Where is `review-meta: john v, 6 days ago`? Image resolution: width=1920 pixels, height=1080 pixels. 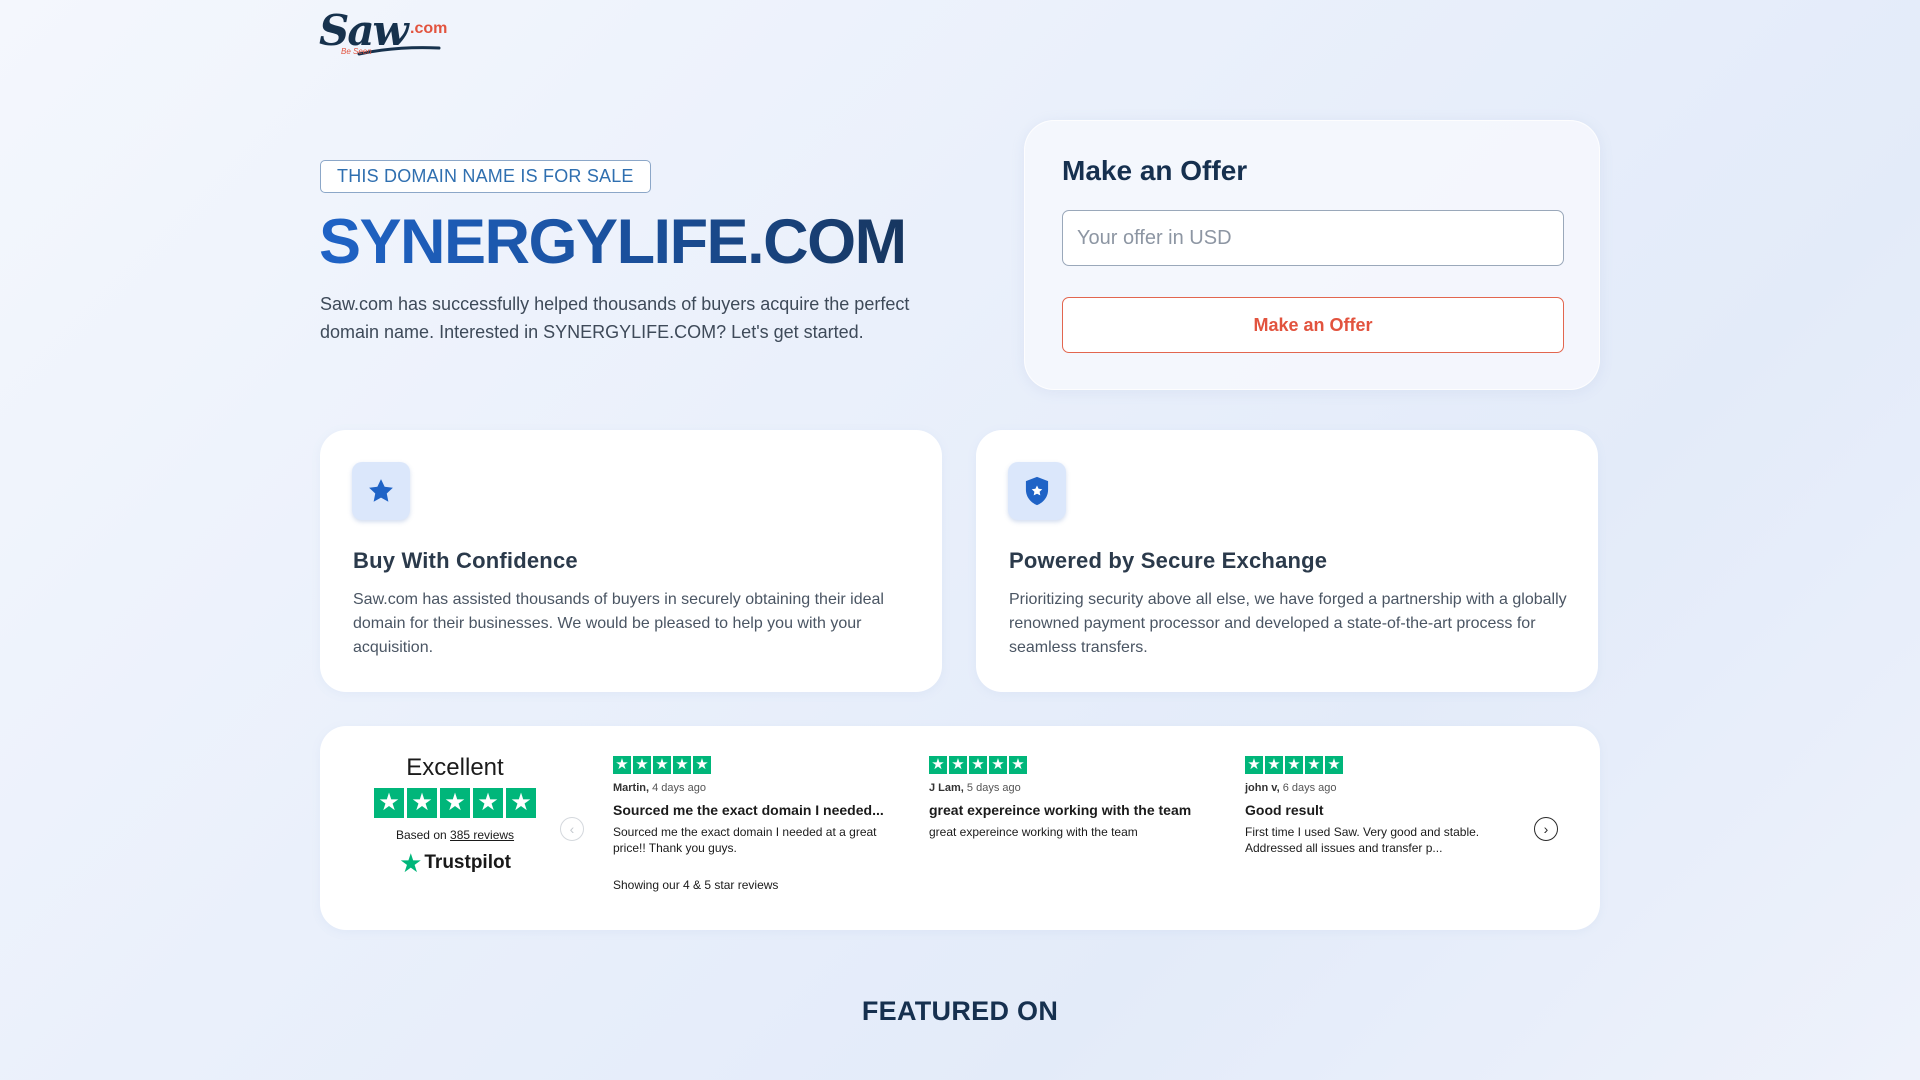
review-meta: john v, 6 days ago is located at coordinates (1387, 788).